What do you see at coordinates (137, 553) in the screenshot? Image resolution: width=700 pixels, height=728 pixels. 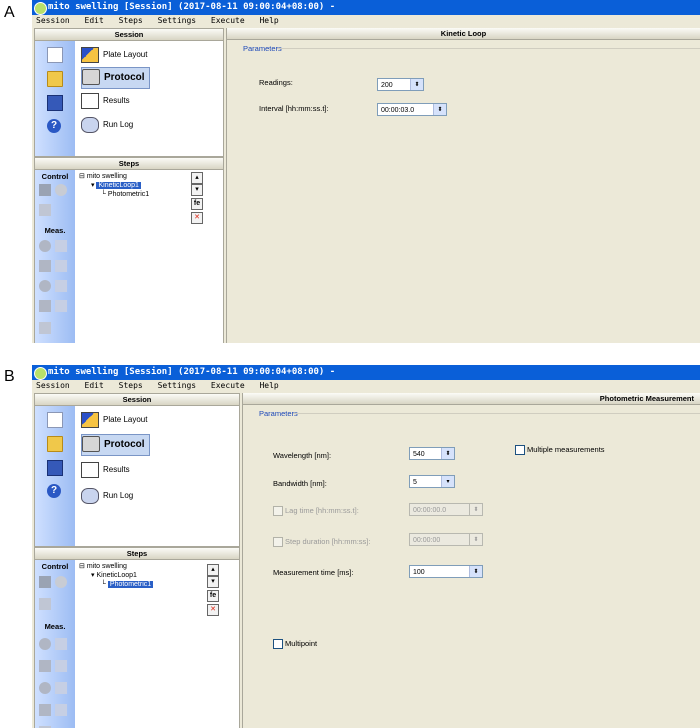 I see `steps-header: Steps` at bounding box center [137, 553].